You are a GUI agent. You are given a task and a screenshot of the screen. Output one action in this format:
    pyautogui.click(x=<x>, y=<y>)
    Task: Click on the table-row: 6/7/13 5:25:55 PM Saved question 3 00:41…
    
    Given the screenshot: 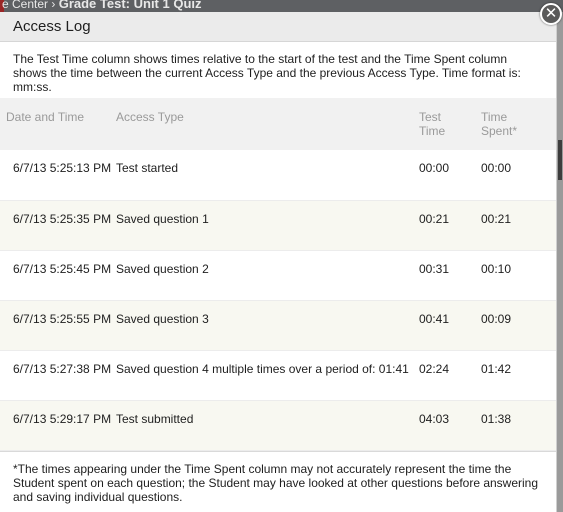 What is the action you would take?
    pyautogui.click(x=278, y=325)
    